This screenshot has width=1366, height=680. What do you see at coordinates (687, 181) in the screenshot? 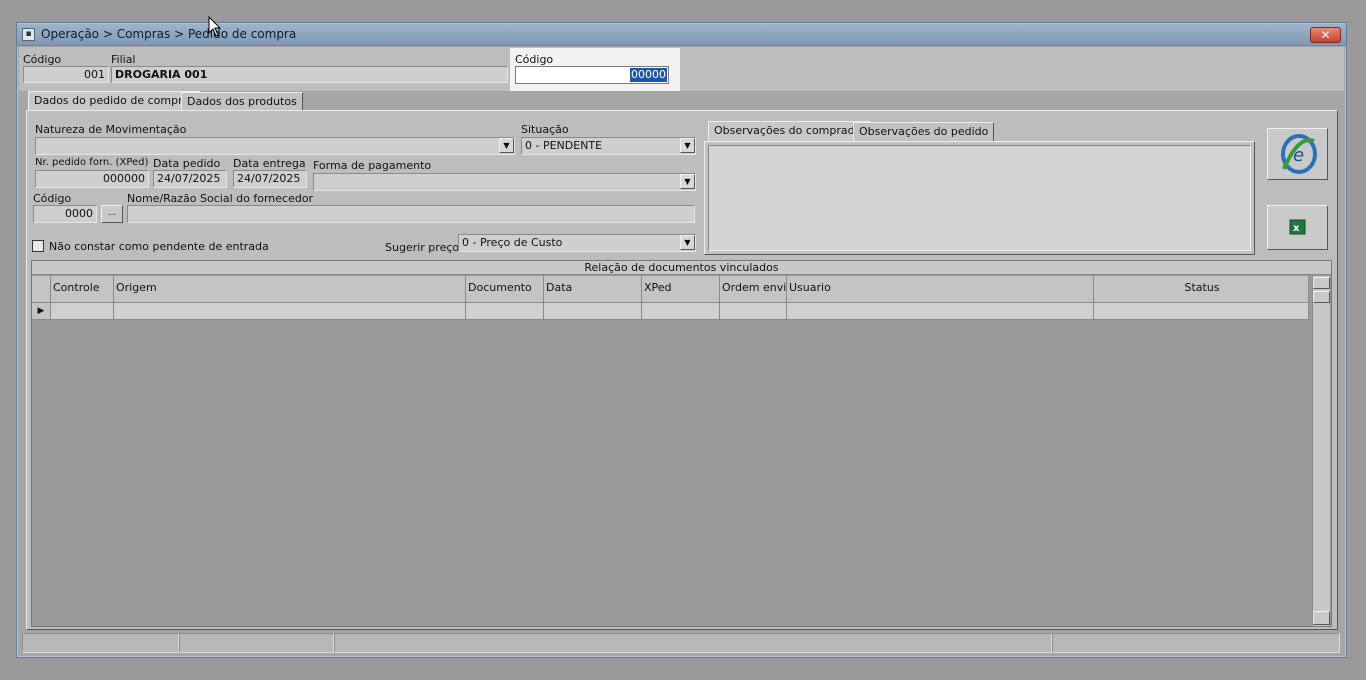
I see `forma-pagamento-dropdown-arrow-icon: ▼` at bounding box center [687, 181].